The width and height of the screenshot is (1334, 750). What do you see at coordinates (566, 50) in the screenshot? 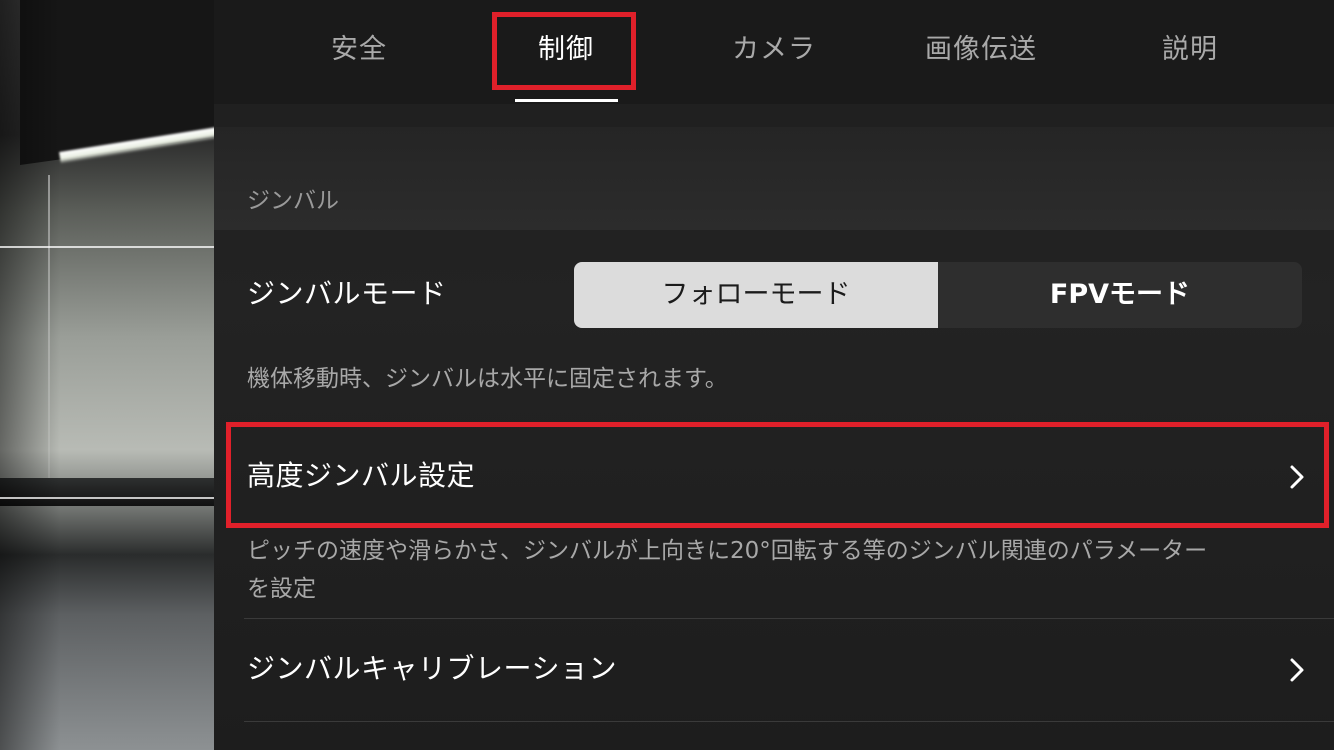
I see `tab-control: 制御` at bounding box center [566, 50].